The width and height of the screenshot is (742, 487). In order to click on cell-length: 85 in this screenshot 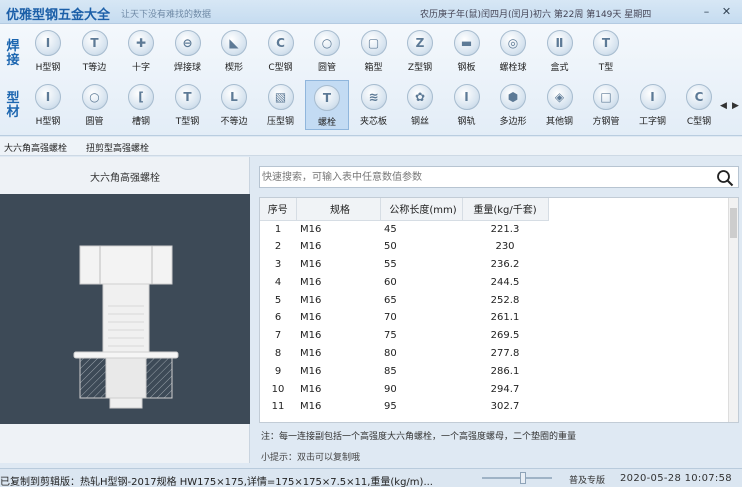, I will do `click(421, 371)`.